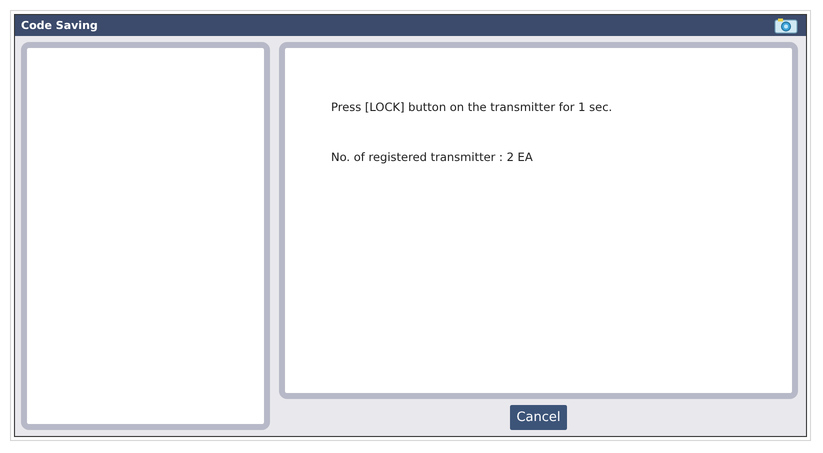 Image resolution: width=823 pixels, height=453 pixels. Describe the element at coordinates (472, 107) in the screenshot. I see `message-text: Press [LOCK] button on the transmitter for 1 sec.` at that location.